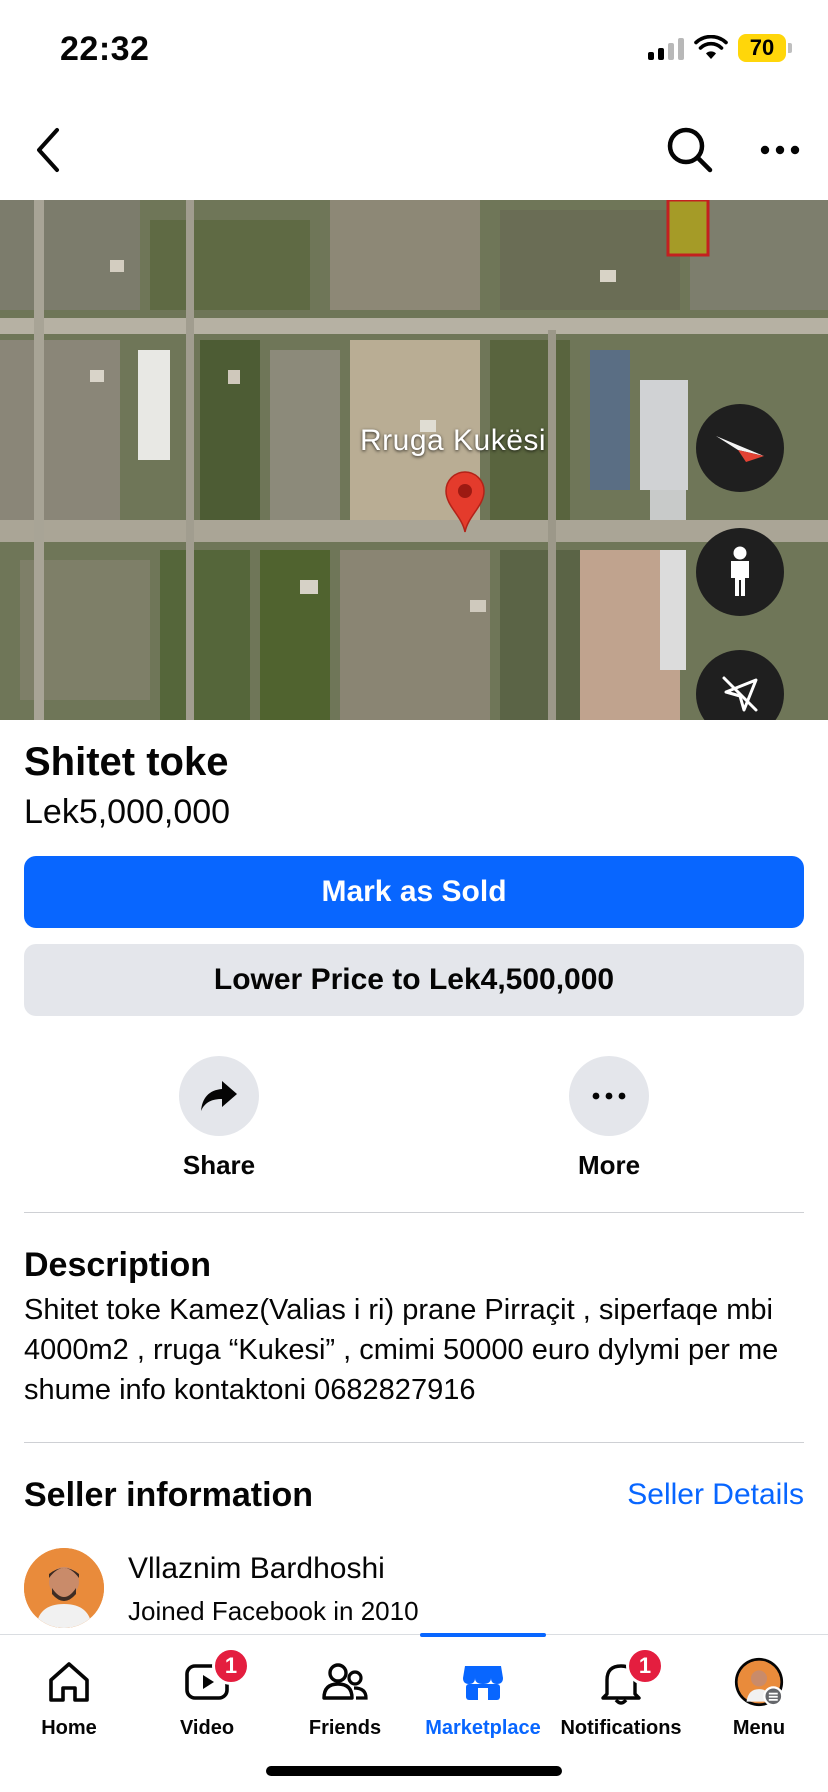 The height and width of the screenshot is (1792, 828). Describe the element at coordinates (414, 892) in the screenshot. I see `mark-as-sold-button: Mark as Sold` at that location.